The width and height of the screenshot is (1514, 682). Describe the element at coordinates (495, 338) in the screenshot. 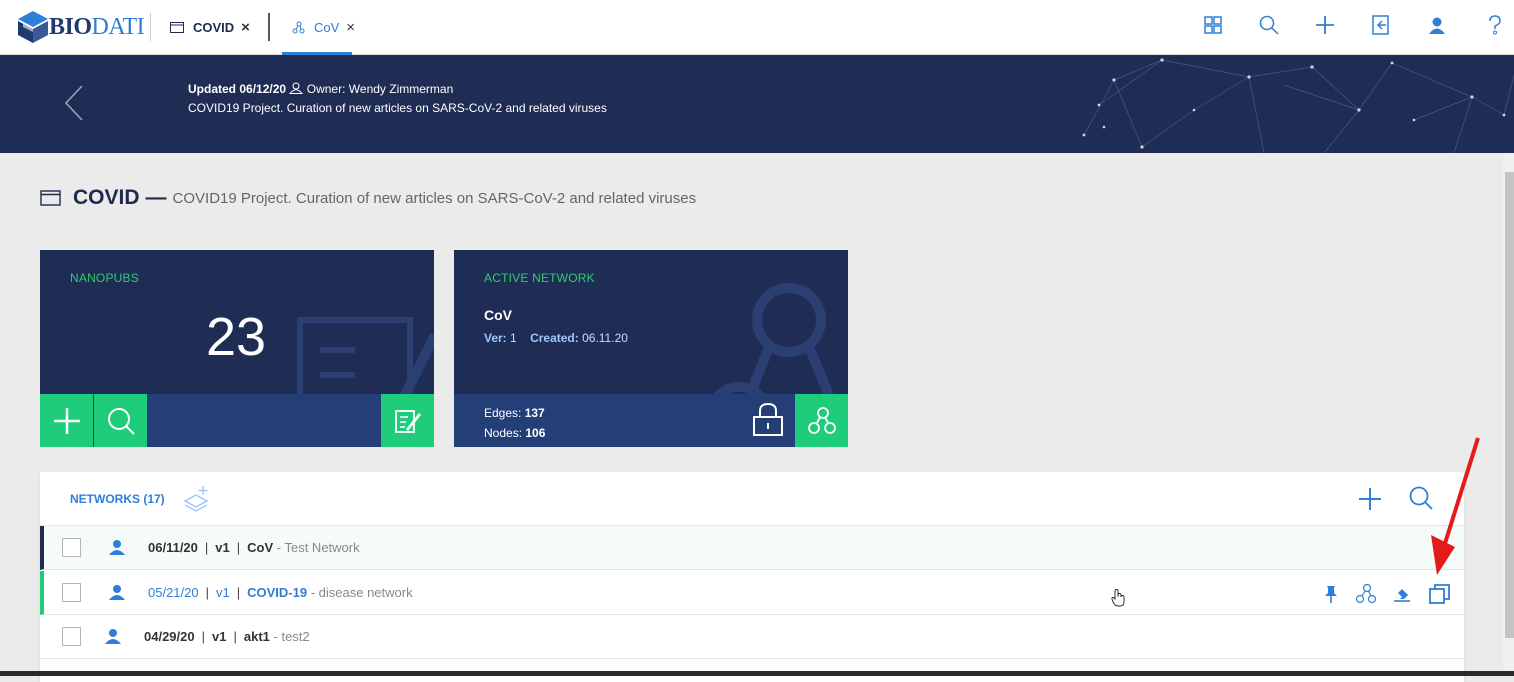

I see `ver-label: Ver:` at that location.